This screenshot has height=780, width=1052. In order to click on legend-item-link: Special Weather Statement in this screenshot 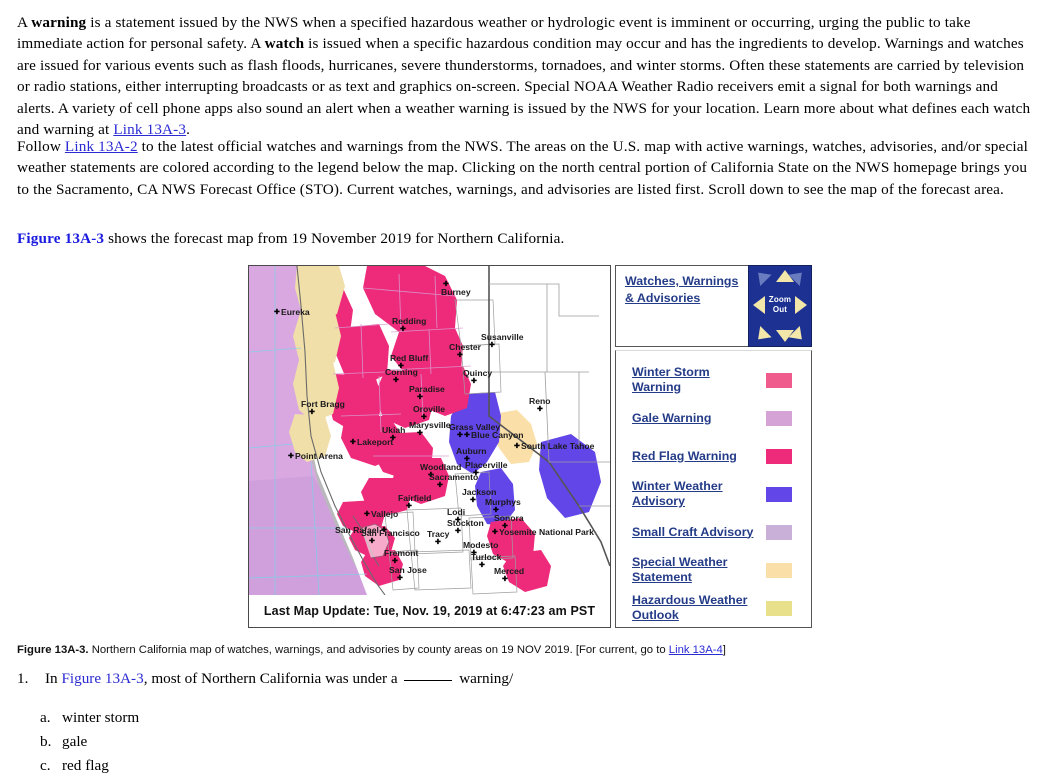, I will do `click(696, 570)`.